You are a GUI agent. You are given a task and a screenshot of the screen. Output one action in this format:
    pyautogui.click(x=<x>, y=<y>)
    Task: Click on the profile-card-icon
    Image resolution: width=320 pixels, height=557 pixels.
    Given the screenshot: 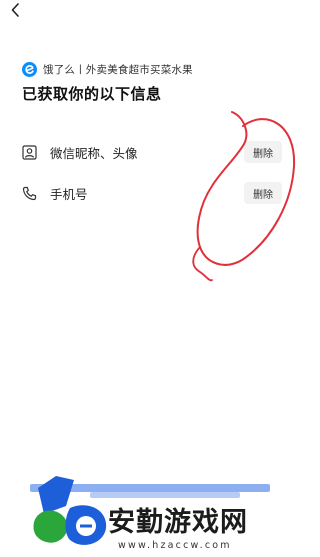 What is the action you would take?
    pyautogui.click(x=29, y=152)
    